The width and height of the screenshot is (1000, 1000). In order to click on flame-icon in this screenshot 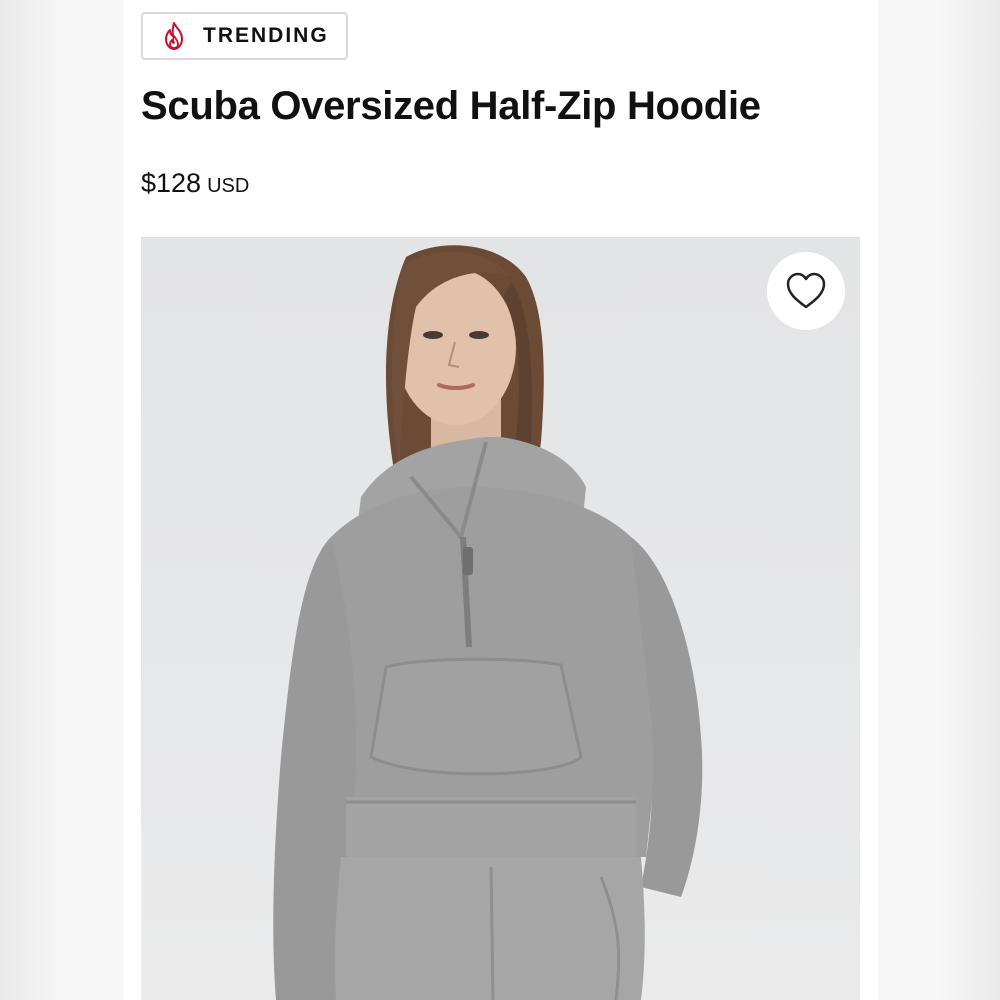, I will do `click(174, 36)`.